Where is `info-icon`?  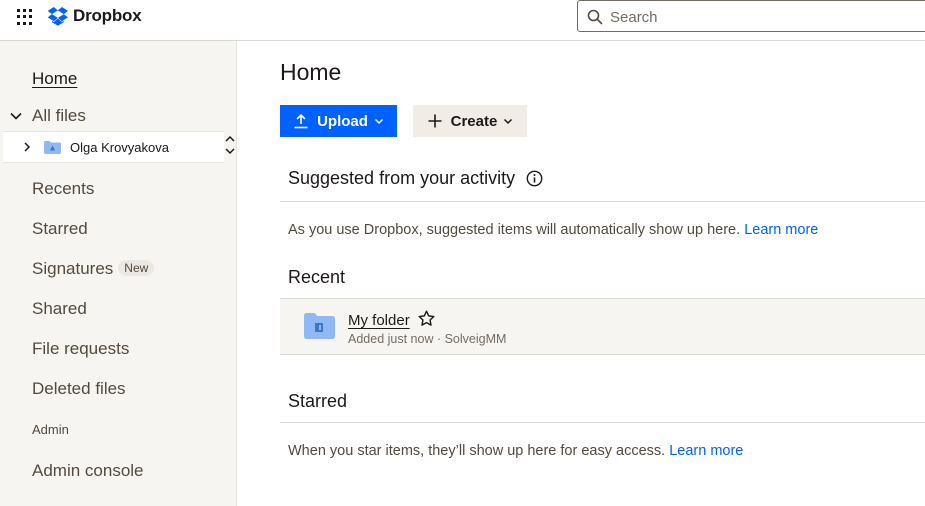 info-icon is located at coordinates (534, 178).